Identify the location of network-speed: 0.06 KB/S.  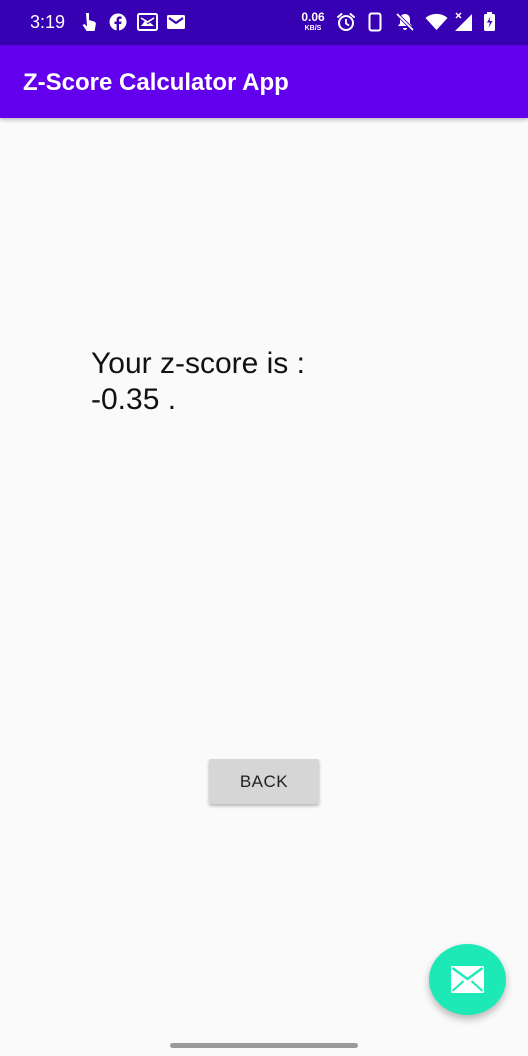
(313, 22).